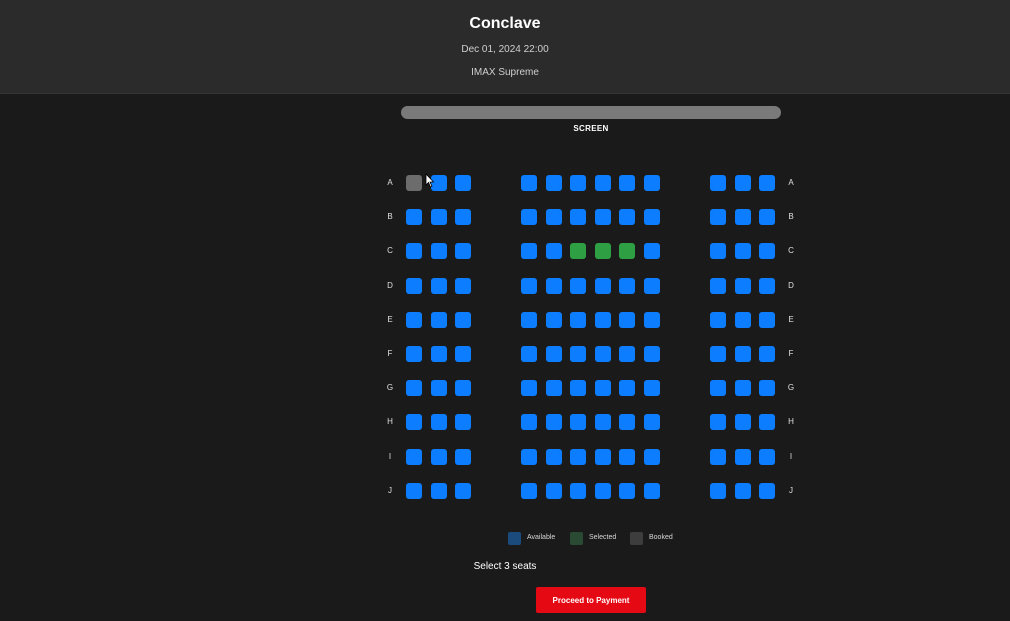 The image size is (1010, 621). What do you see at coordinates (743, 286) in the screenshot?
I see `seat-d11` at bounding box center [743, 286].